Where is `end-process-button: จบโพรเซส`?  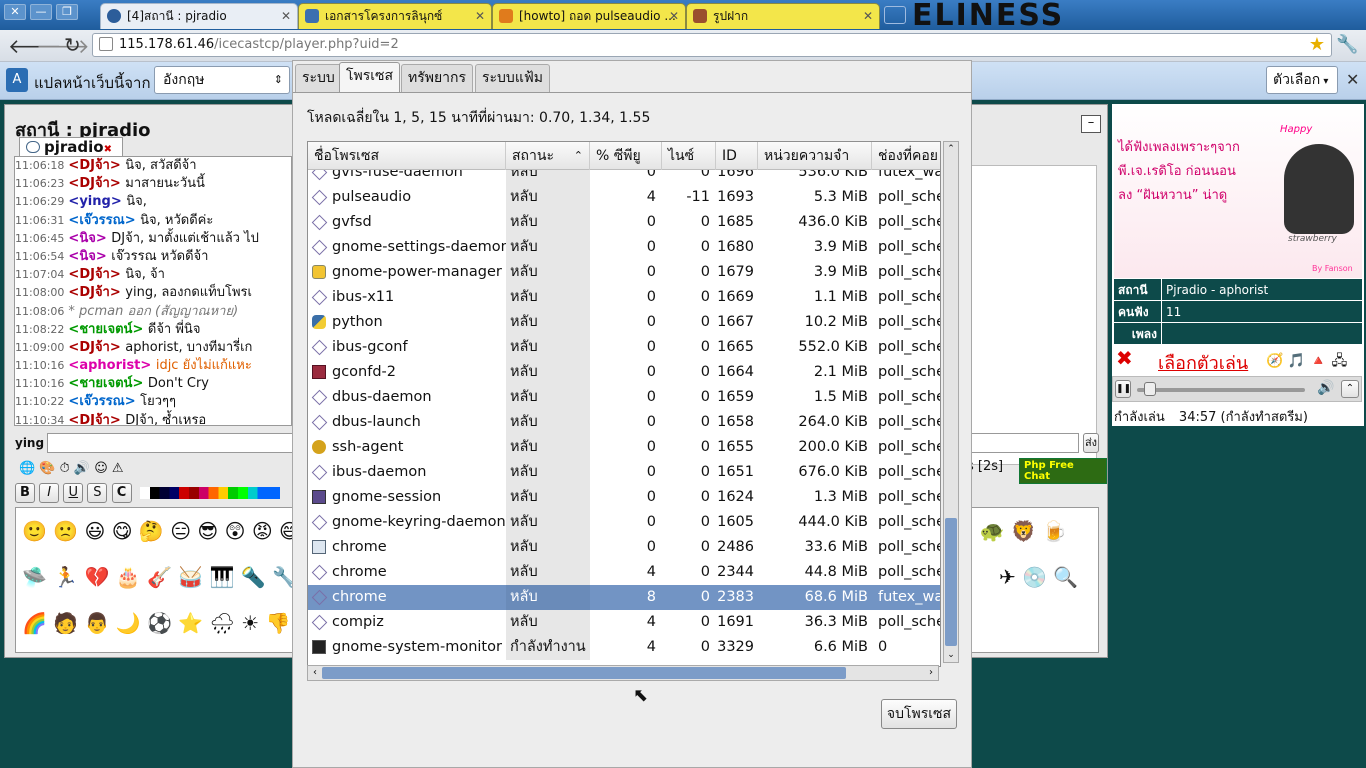
end-process-button: จบโพรเซส is located at coordinates (919, 714).